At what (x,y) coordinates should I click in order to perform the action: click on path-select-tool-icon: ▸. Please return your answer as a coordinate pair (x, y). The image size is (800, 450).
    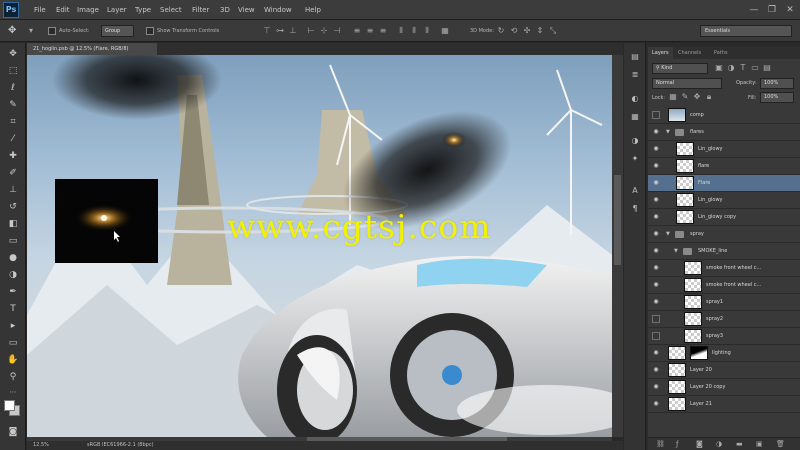
    Looking at the image, I should click on (13, 326).